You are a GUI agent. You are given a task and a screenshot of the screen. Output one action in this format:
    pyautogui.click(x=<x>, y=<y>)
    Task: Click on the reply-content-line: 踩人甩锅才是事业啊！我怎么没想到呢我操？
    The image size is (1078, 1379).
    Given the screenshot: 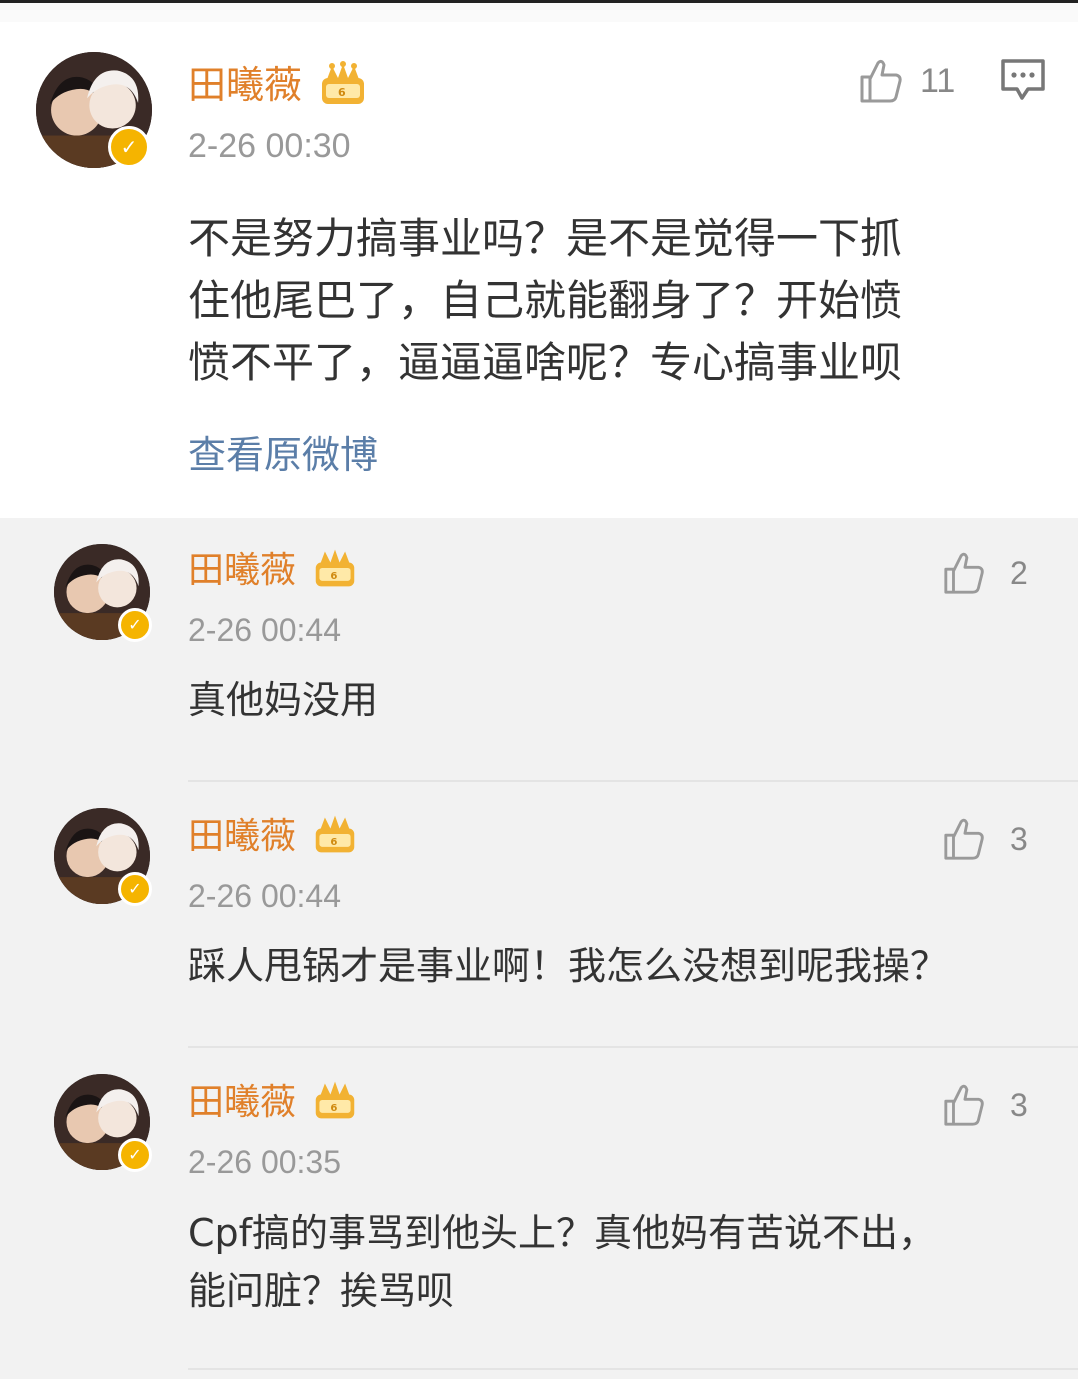 What is the action you would take?
    pyautogui.click(x=568, y=966)
    